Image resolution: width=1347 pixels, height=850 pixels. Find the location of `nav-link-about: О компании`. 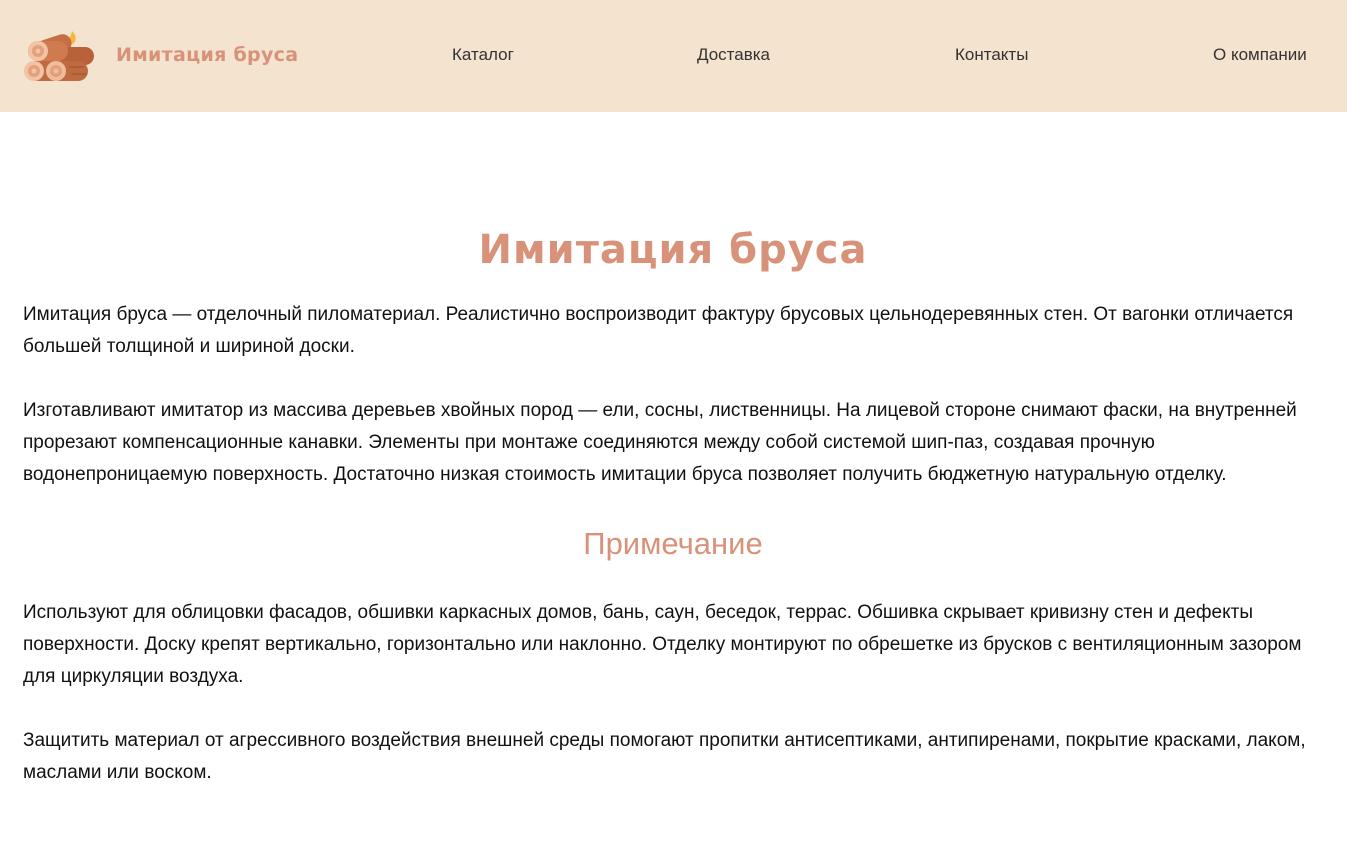

nav-link-about: О компании is located at coordinates (1260, 55).